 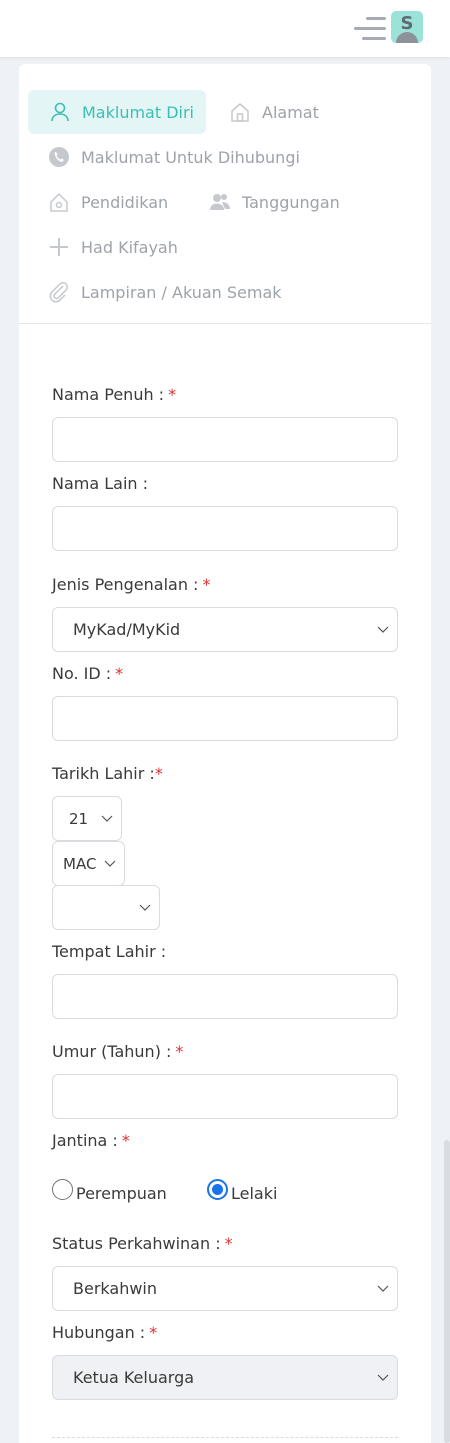 I want to click on tab-had-kifayah: Had Kifayah, so click(x=112, y=247).